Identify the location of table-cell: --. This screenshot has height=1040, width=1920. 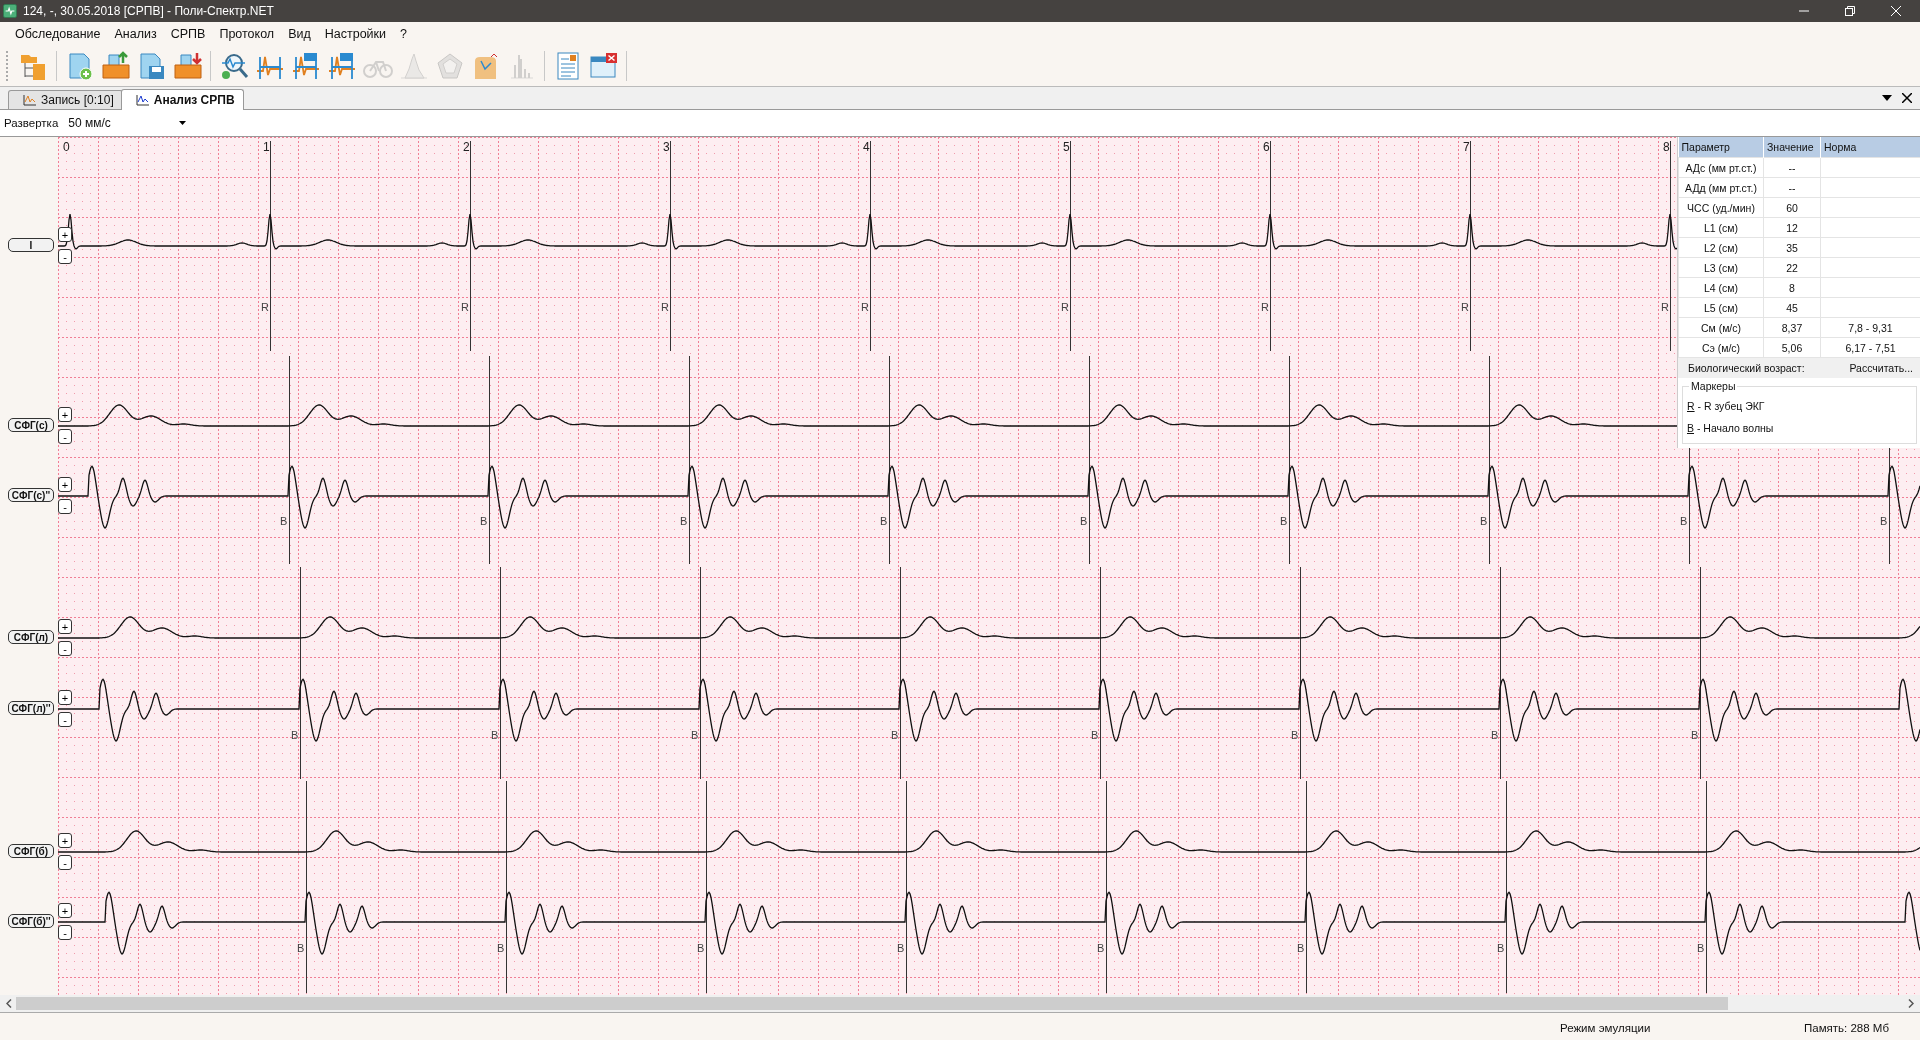
(1792, 167).